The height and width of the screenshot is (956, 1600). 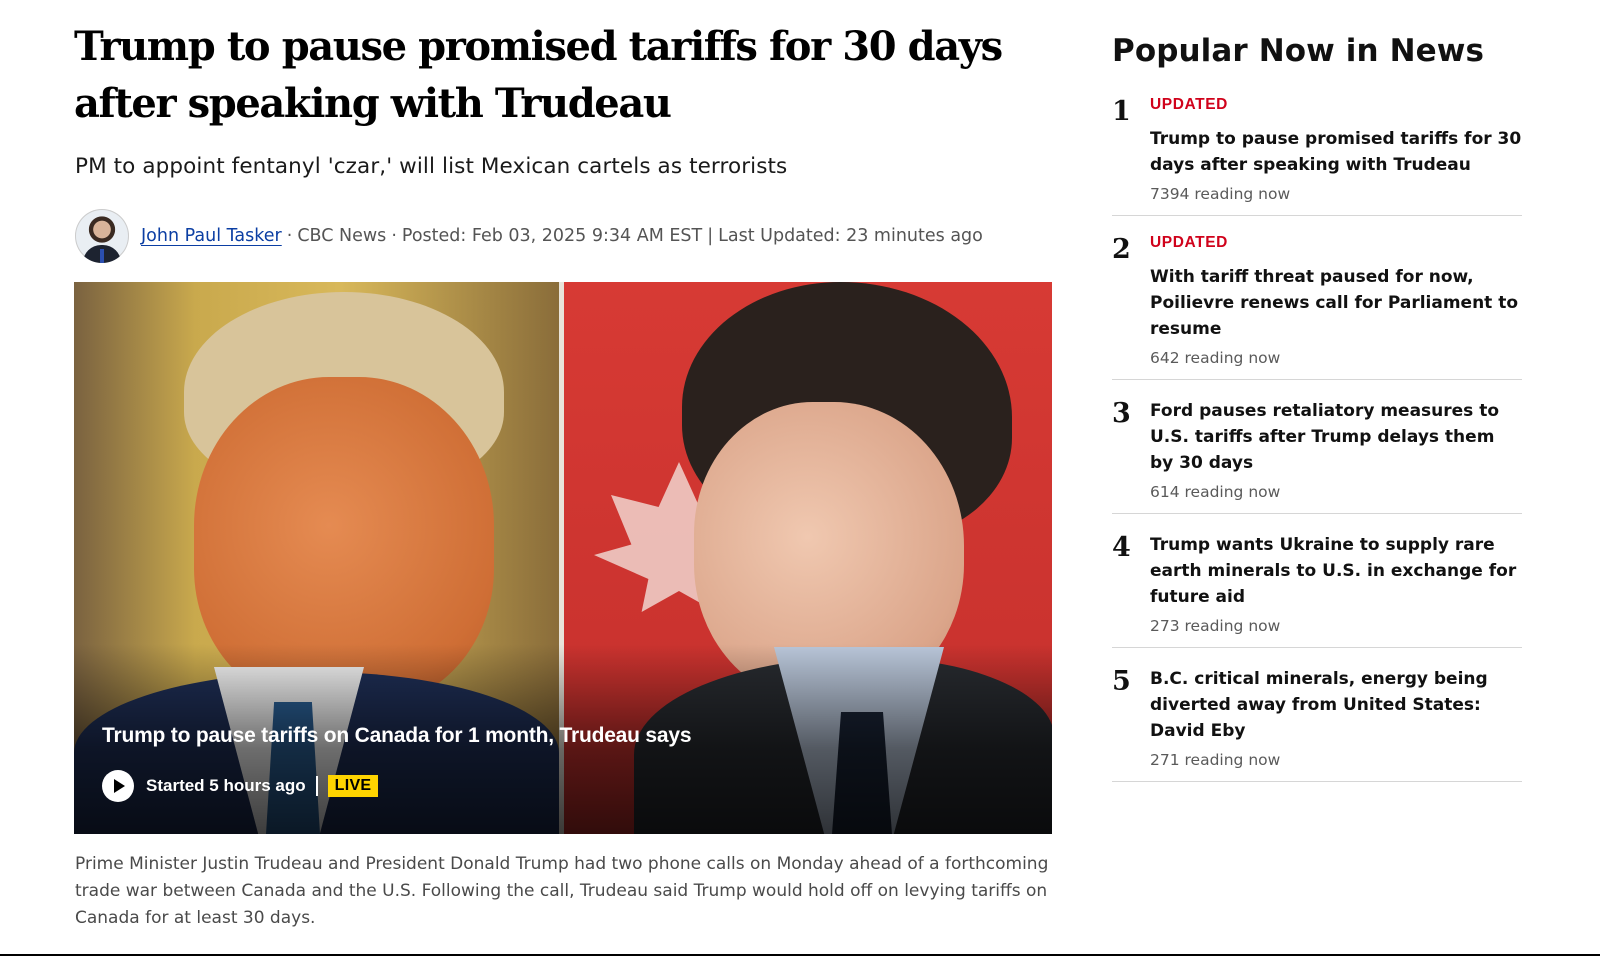 I want to click on play-icon, so click(x=118, y=786).